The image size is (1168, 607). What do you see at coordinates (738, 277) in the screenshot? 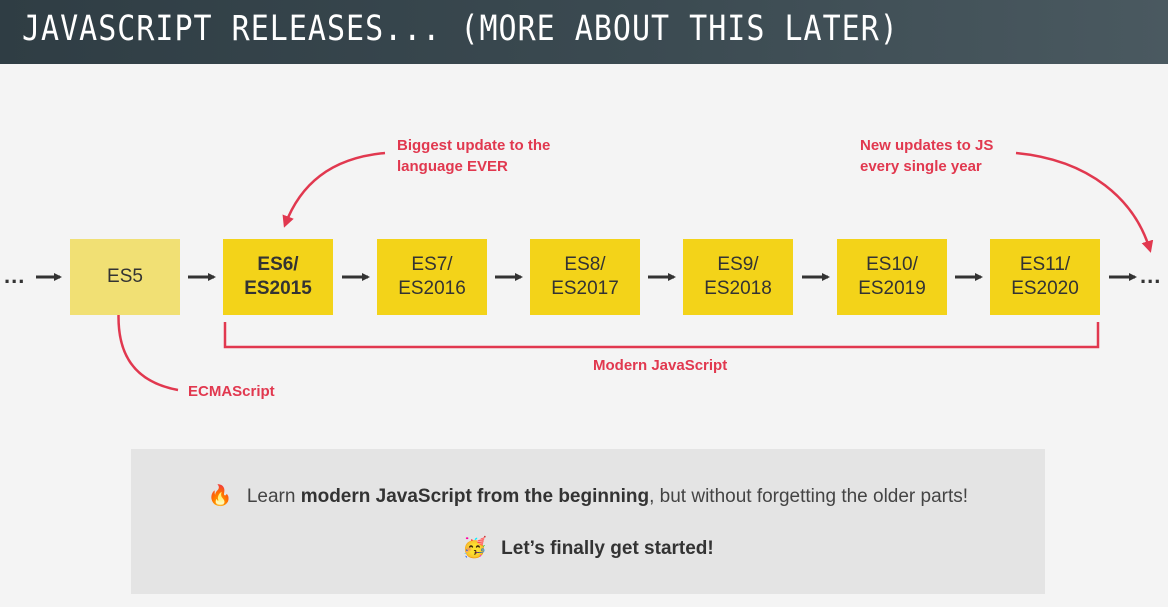
I see `release-box-es9: ES9/ ES2018` at bounding box center [738, 277].